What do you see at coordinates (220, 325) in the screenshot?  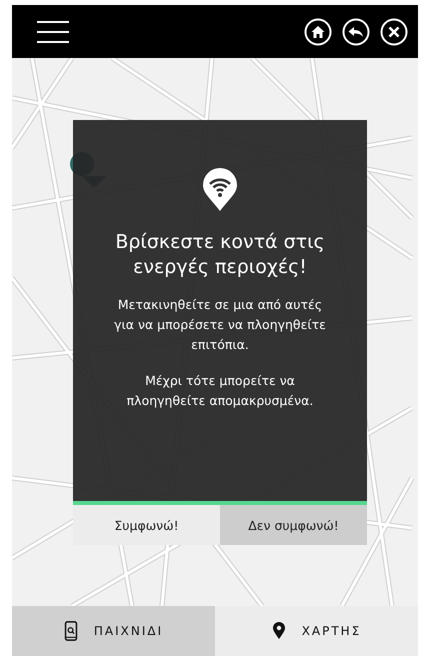 I see `dialog-text: Μετακινηθείτε σε μια από αυτές για να μπορέσετε να πλοηγηθείτε επιτόπια.` at bounding box center [220, 325].